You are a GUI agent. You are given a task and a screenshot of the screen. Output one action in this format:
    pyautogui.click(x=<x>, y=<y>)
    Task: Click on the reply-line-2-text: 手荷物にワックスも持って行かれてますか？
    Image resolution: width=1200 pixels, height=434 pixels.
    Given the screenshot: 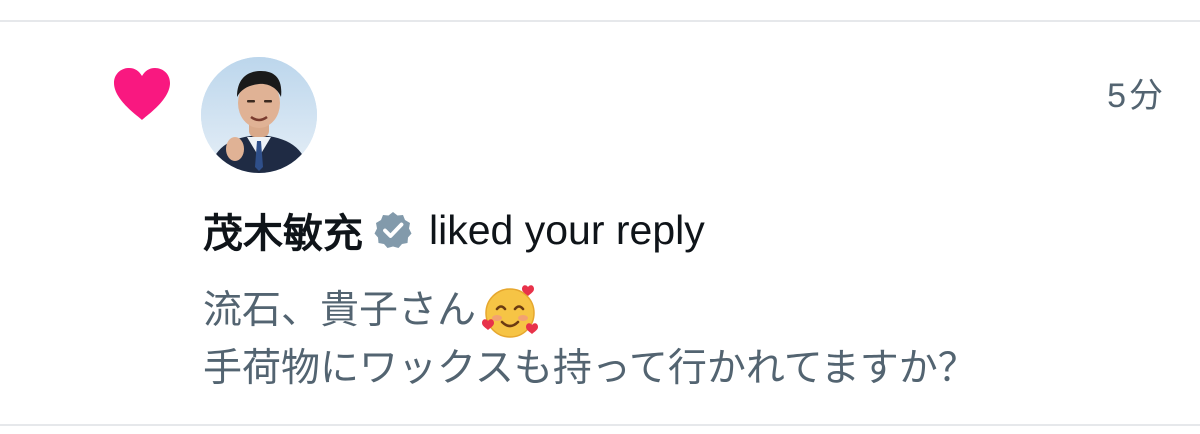 What is the action you would take?
    pyautogui.click(x=590, y=368)
    